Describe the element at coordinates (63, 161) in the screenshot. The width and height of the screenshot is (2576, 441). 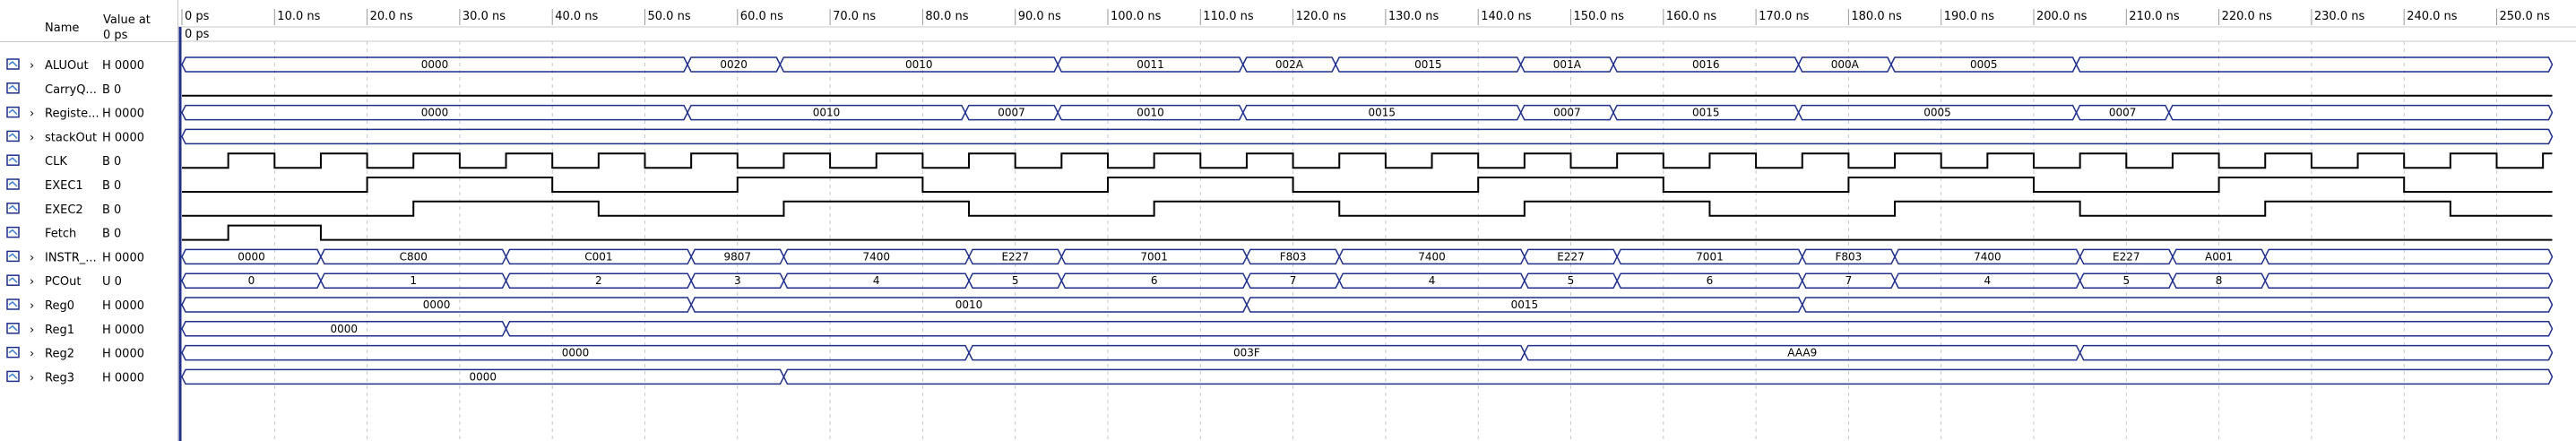
I see `signal-row: CLK B 0` at that location.